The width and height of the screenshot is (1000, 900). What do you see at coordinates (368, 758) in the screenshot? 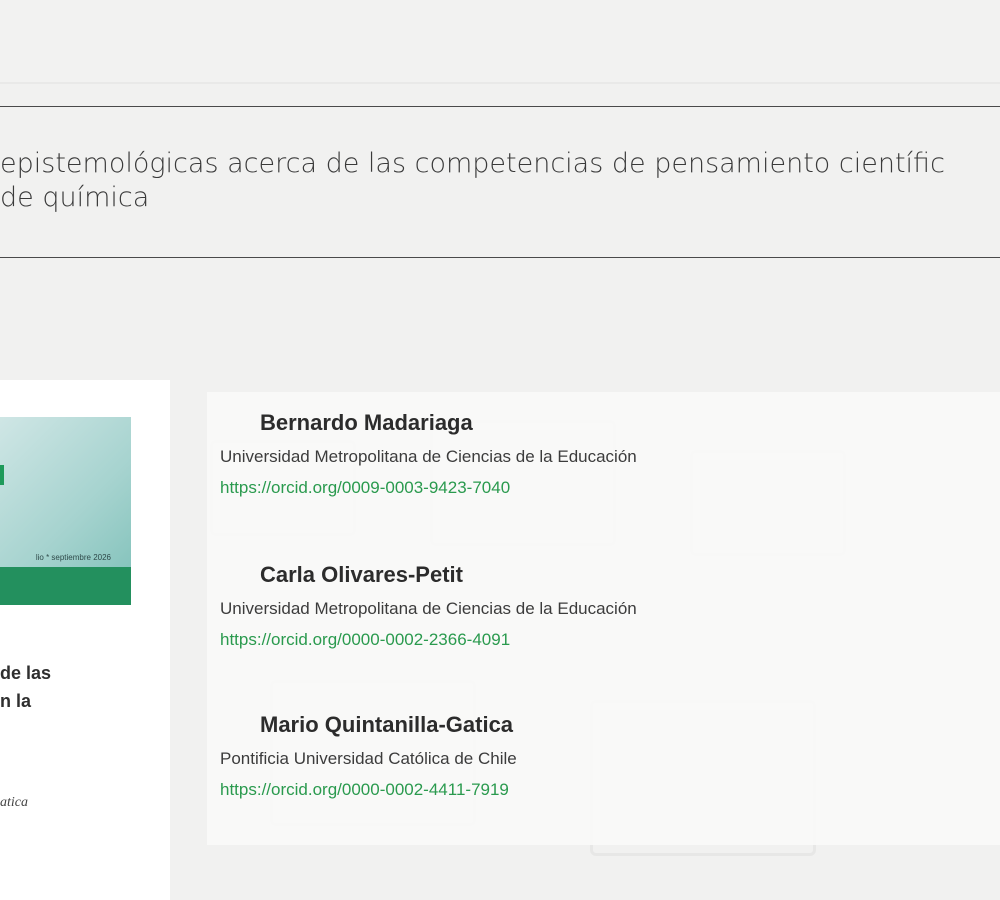
I see `author-affiliation: Pontificia Universidad Católica de Chile` at bounding box center [368, 758].